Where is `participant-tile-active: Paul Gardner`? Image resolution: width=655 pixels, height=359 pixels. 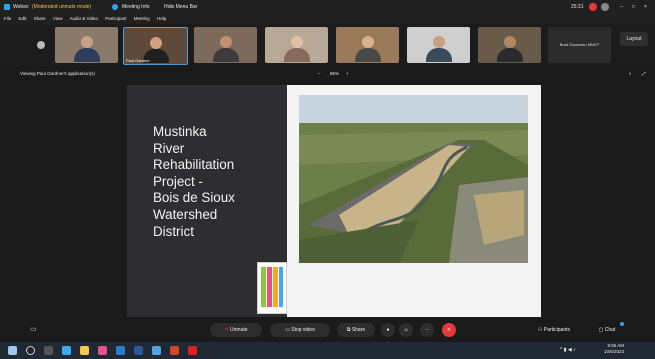
participant-tile-active: Paul Gardner is located at coordinates (155, 46).